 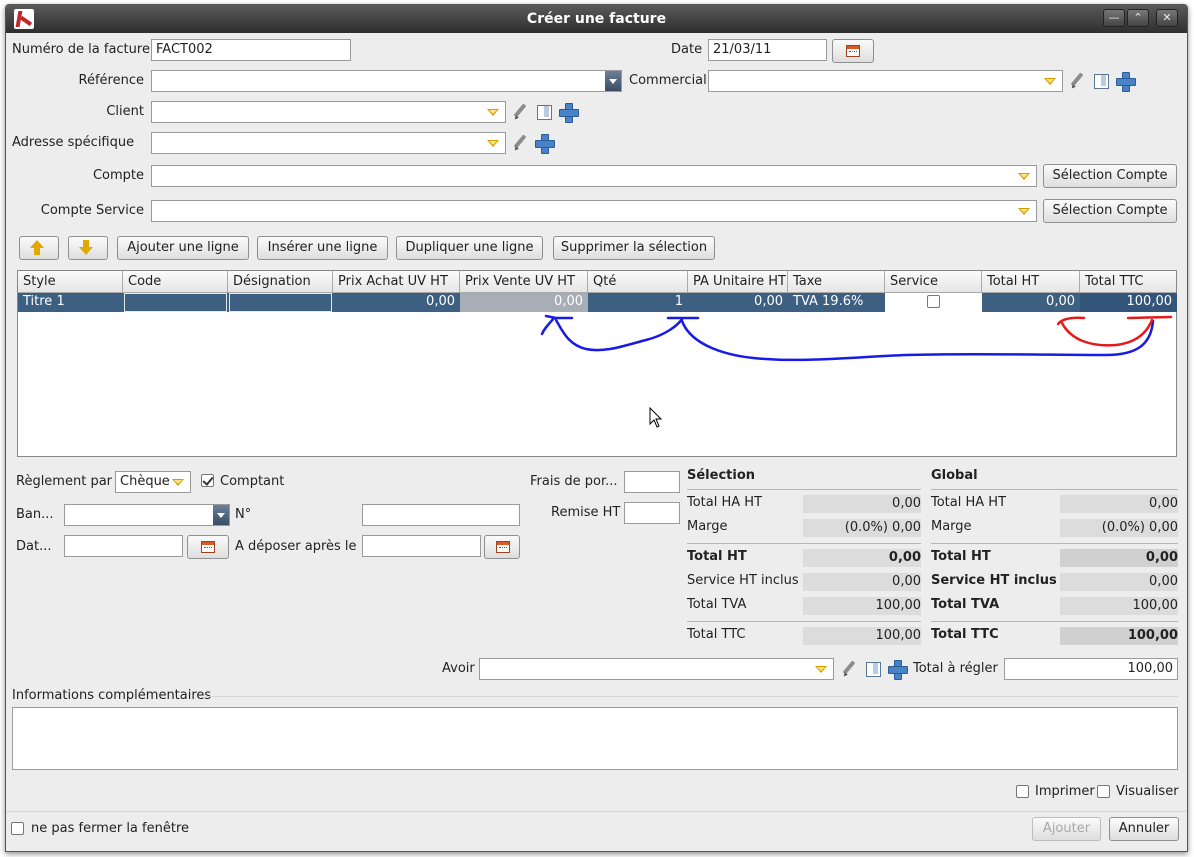 What do you see at coordinates (183, 248) in the screenshot?
I see `add-line-button: Ajouter une ligne` at bounding box center [183, 248].